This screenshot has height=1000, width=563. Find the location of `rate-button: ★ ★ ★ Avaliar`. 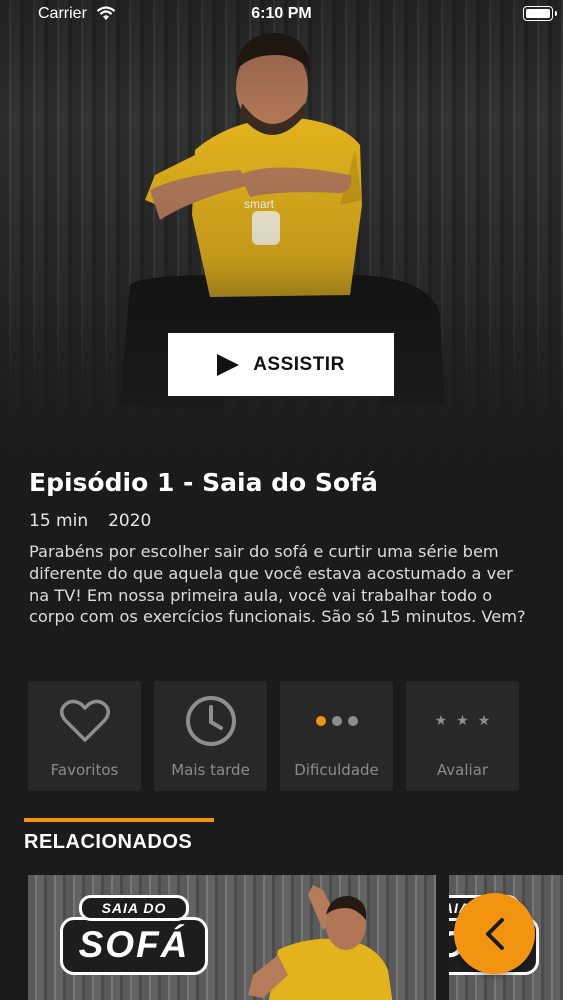

rate-button: ★ ★ ★ Avaliar is located at coordinates (462, 736).